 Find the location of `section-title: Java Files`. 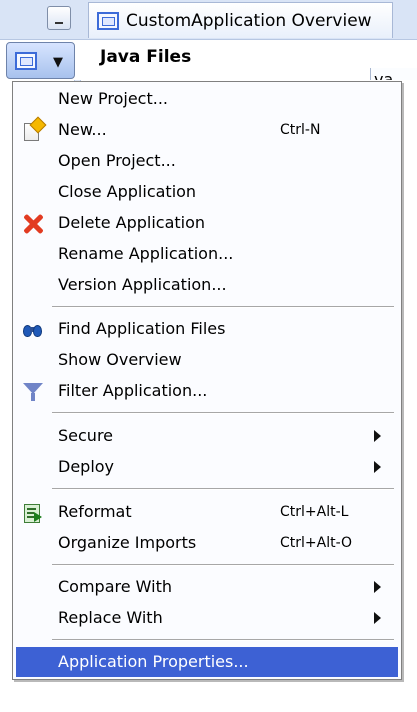

section-title: Java Files is located at coordinates (146, 57).